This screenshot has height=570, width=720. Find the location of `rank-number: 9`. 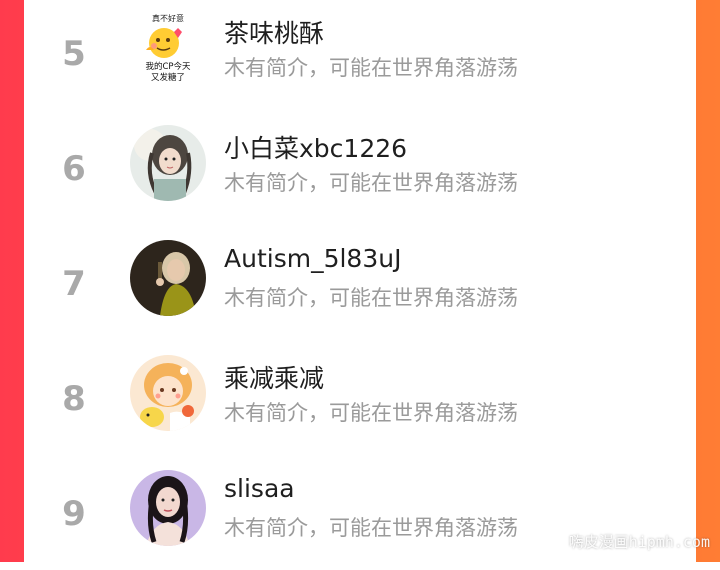

rank-number: 9 is located at coordinates (74, 514).